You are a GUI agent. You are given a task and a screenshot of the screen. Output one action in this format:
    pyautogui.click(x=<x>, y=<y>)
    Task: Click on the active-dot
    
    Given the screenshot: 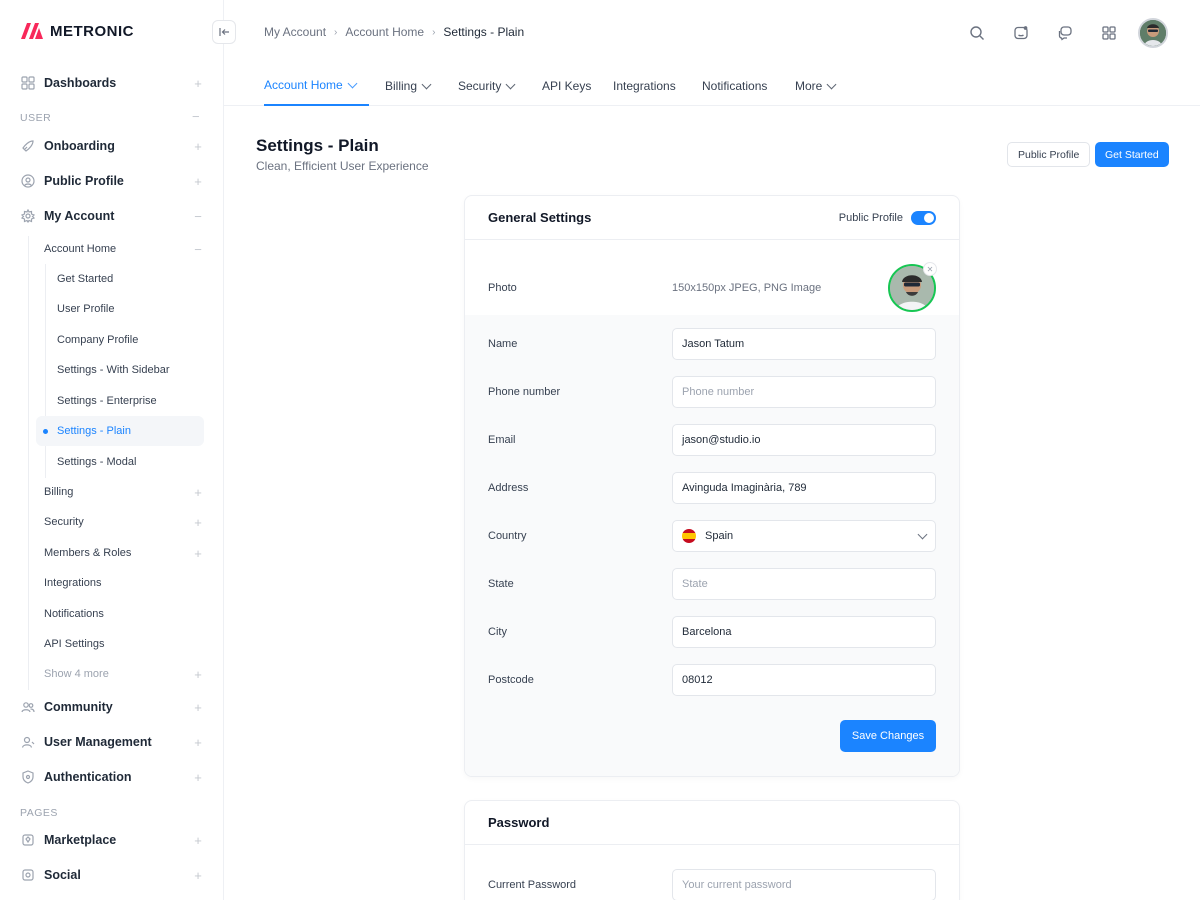 What is the action you would take?
    pyautogui.click(x=45, y=431)
    